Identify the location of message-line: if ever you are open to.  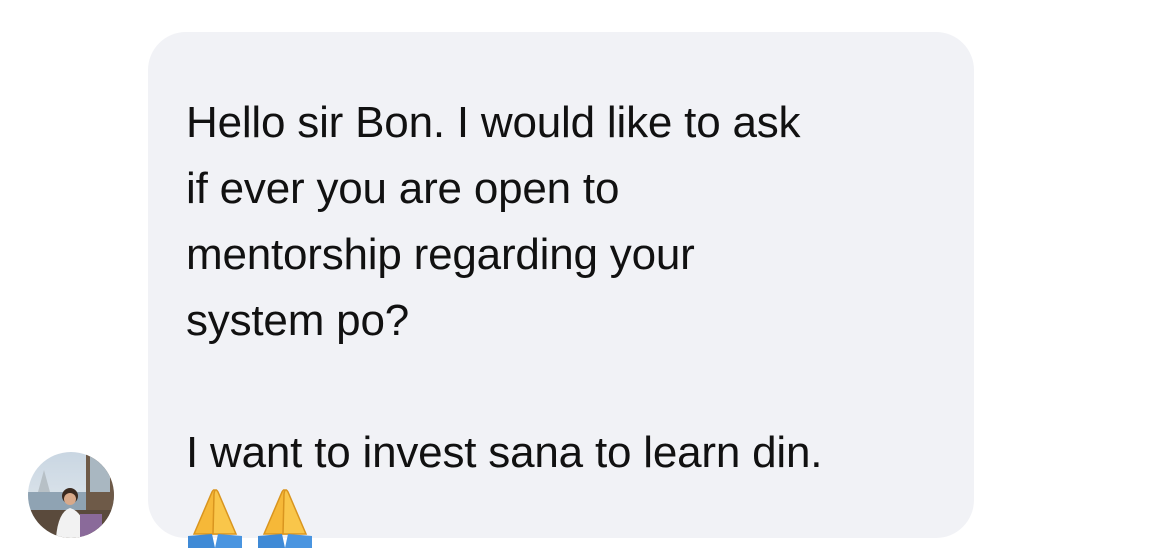
(403, 188).